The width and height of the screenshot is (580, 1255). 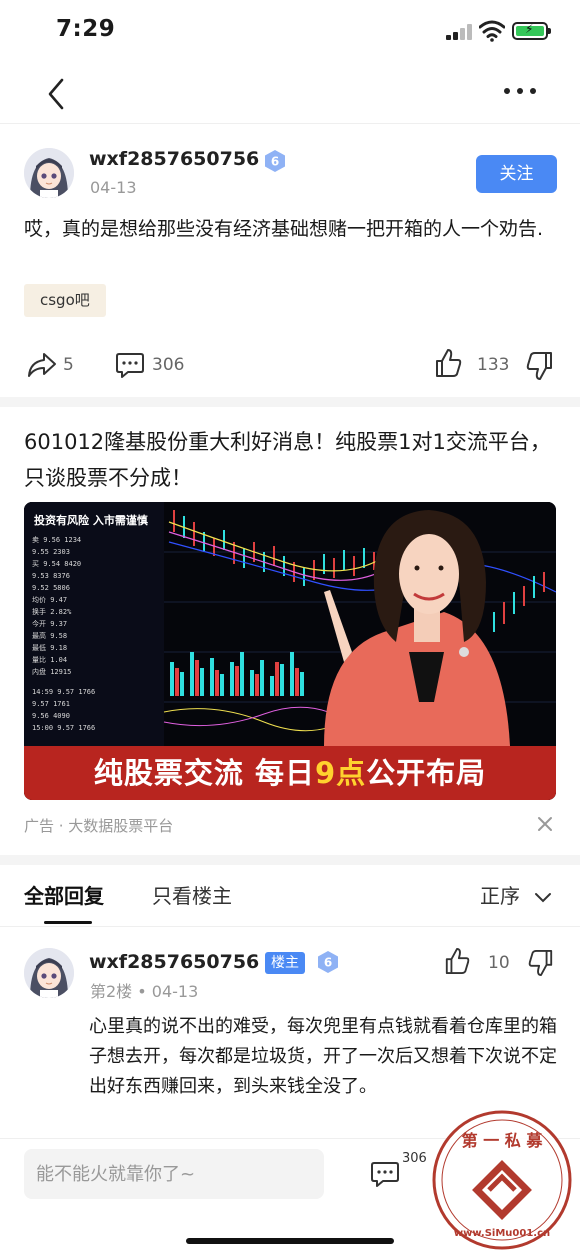 I want to click on svg-text: 9.52 5806, so click(x=51, y=588).